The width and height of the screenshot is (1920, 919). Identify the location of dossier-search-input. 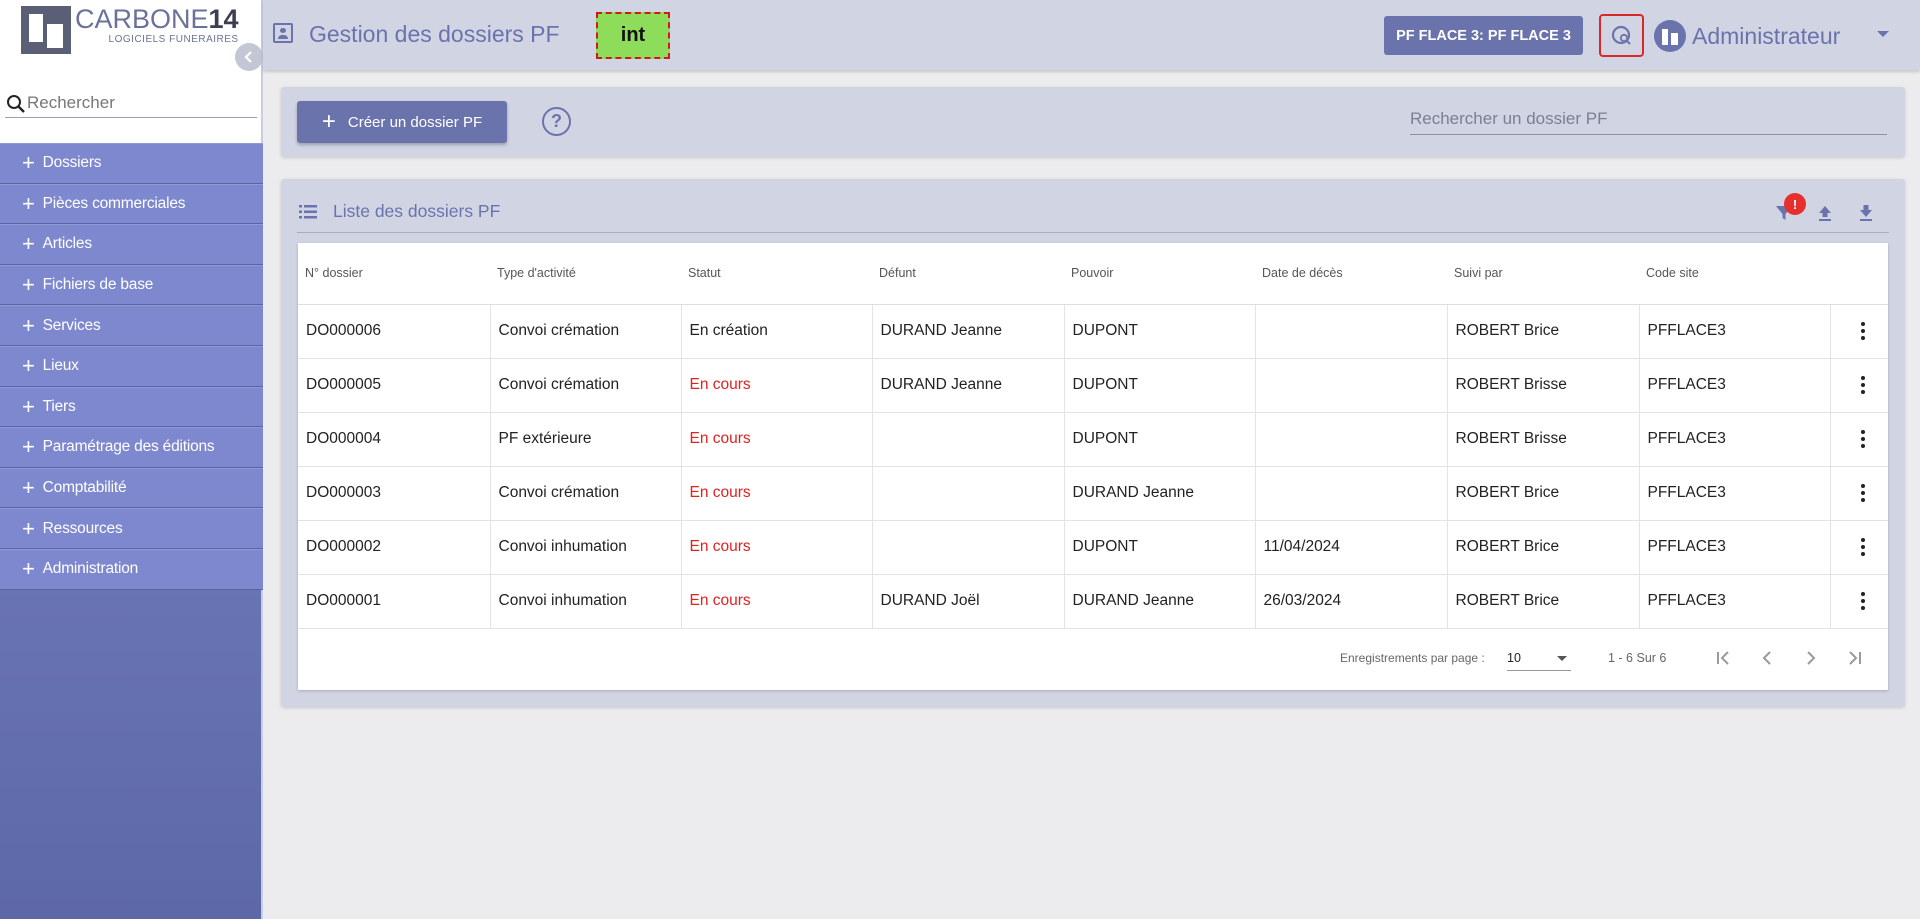
(1648, 117).